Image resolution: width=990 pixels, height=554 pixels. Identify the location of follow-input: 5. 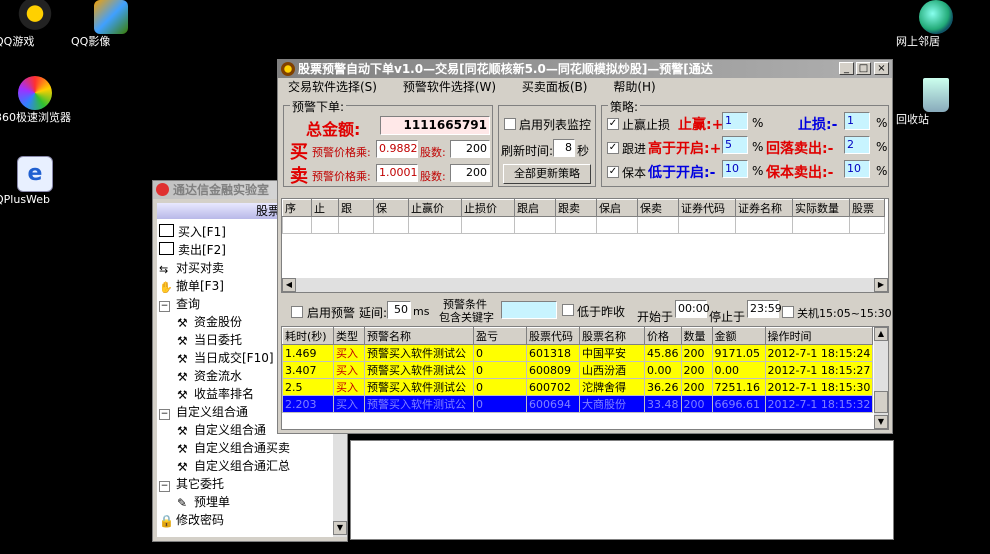
(735, 145).